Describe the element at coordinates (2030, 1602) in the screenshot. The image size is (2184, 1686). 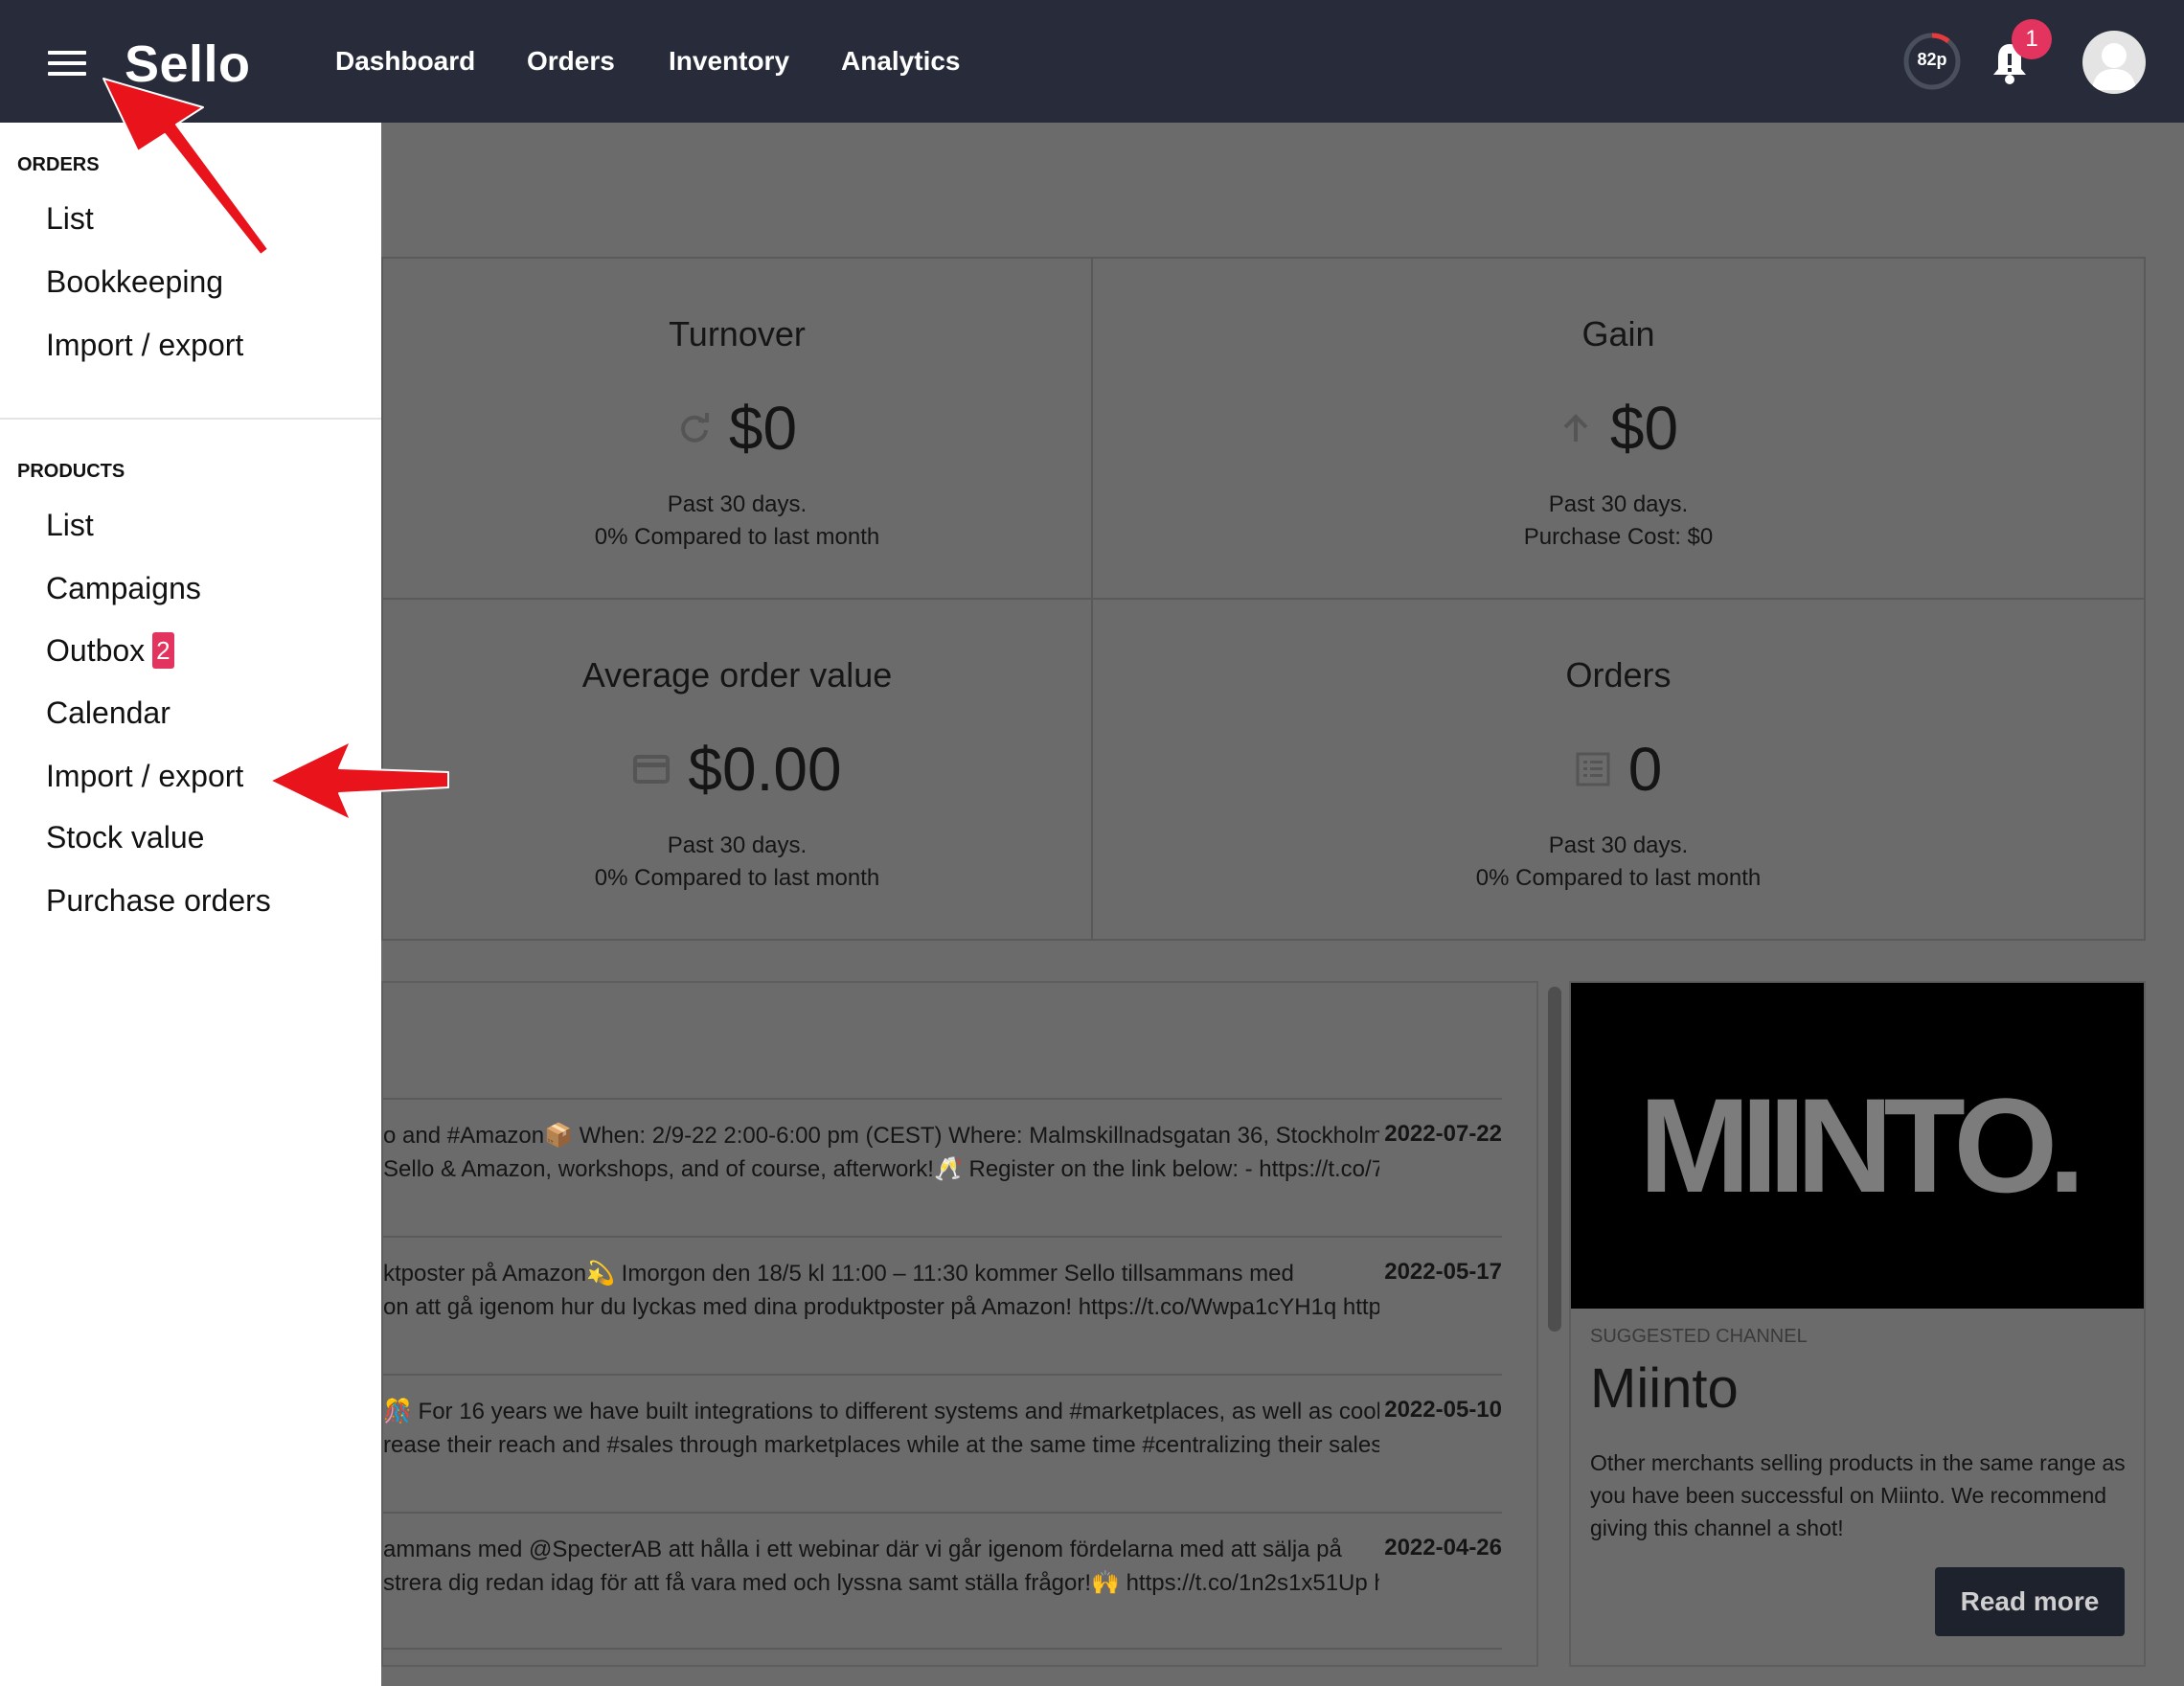
I see `read-more-button: Read more` at that location.